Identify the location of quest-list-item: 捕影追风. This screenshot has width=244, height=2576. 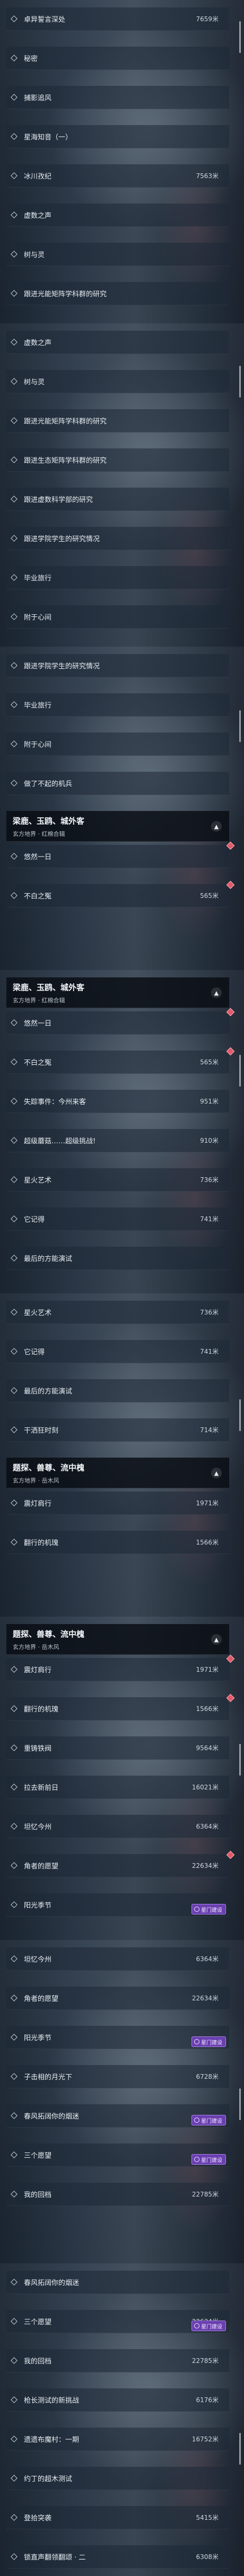
(118, 97).